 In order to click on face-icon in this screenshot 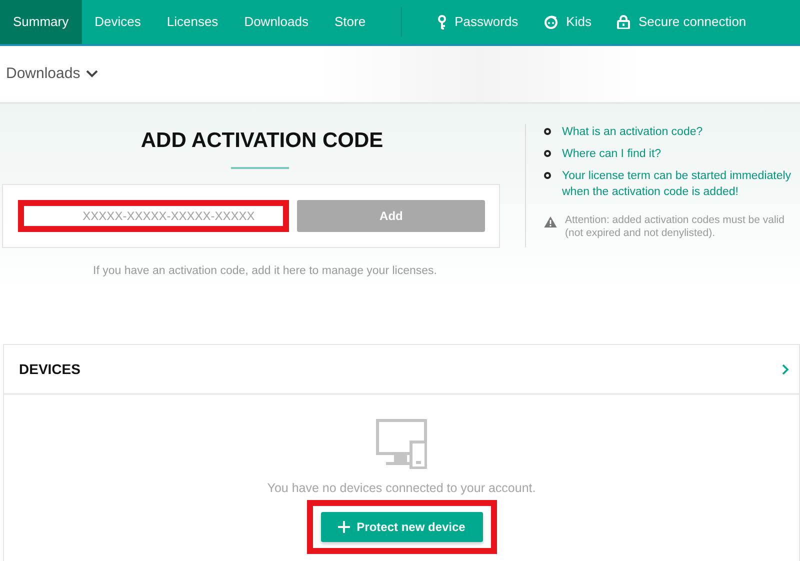, I will do `click(551, 22)`.